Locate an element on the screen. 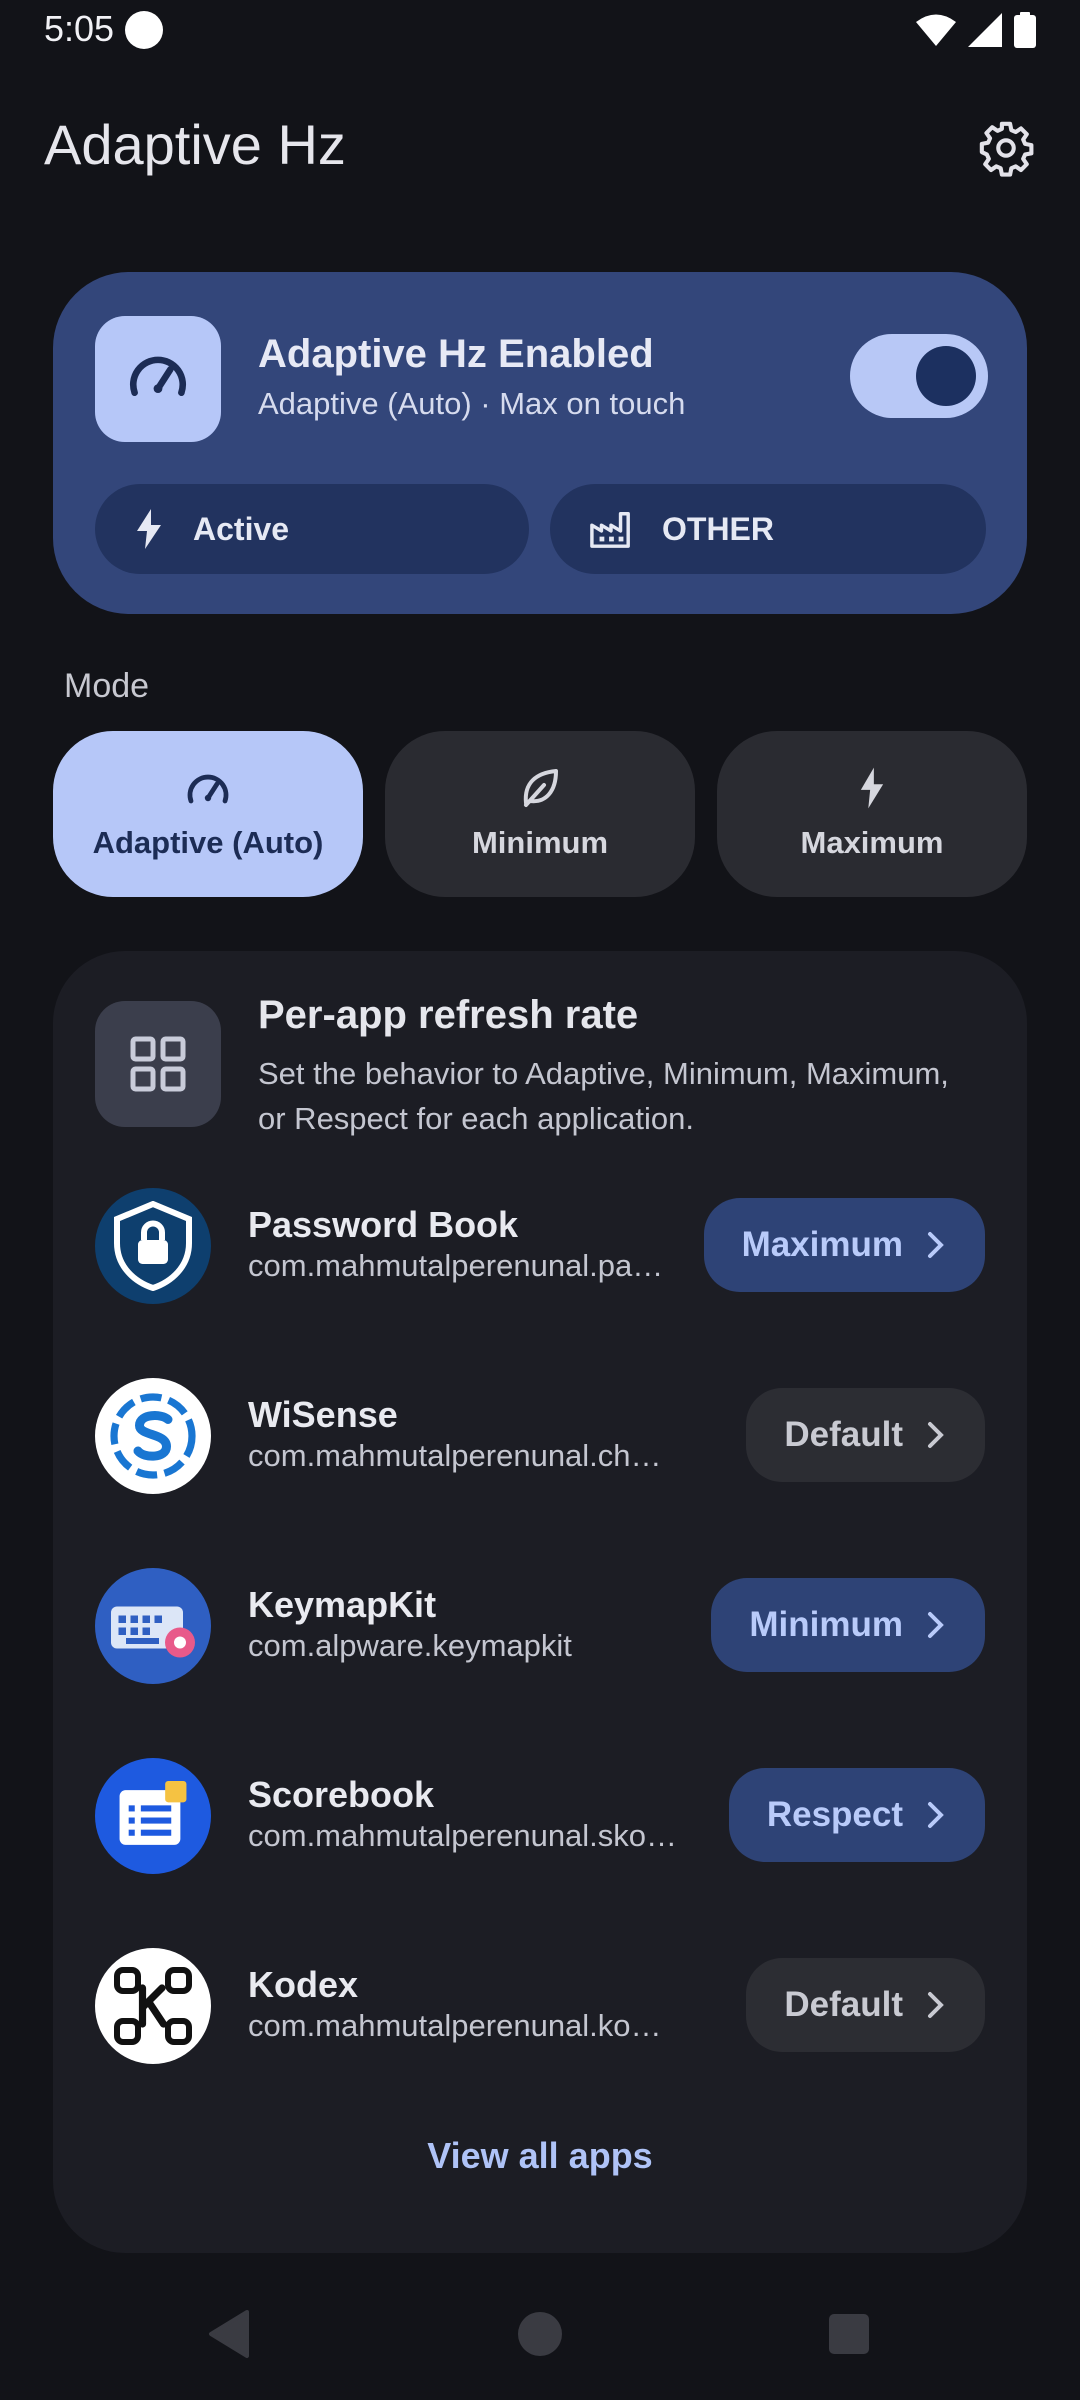 This screenshot has height=2400, width=1080. app-mode-chip: Minimum is located at coordinates (848, 1625).